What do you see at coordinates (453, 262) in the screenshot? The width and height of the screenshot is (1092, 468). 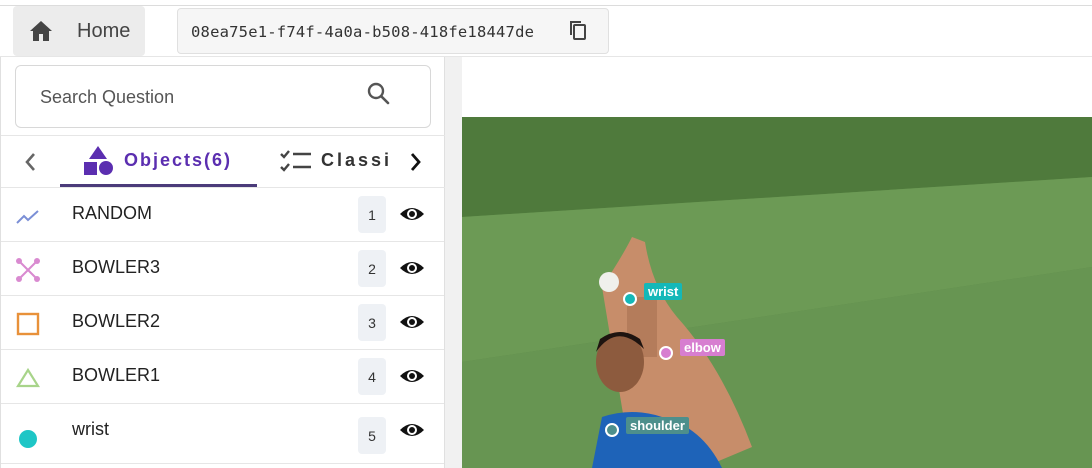 I see `panel-scrollbar` at bounding box center [453, 262].